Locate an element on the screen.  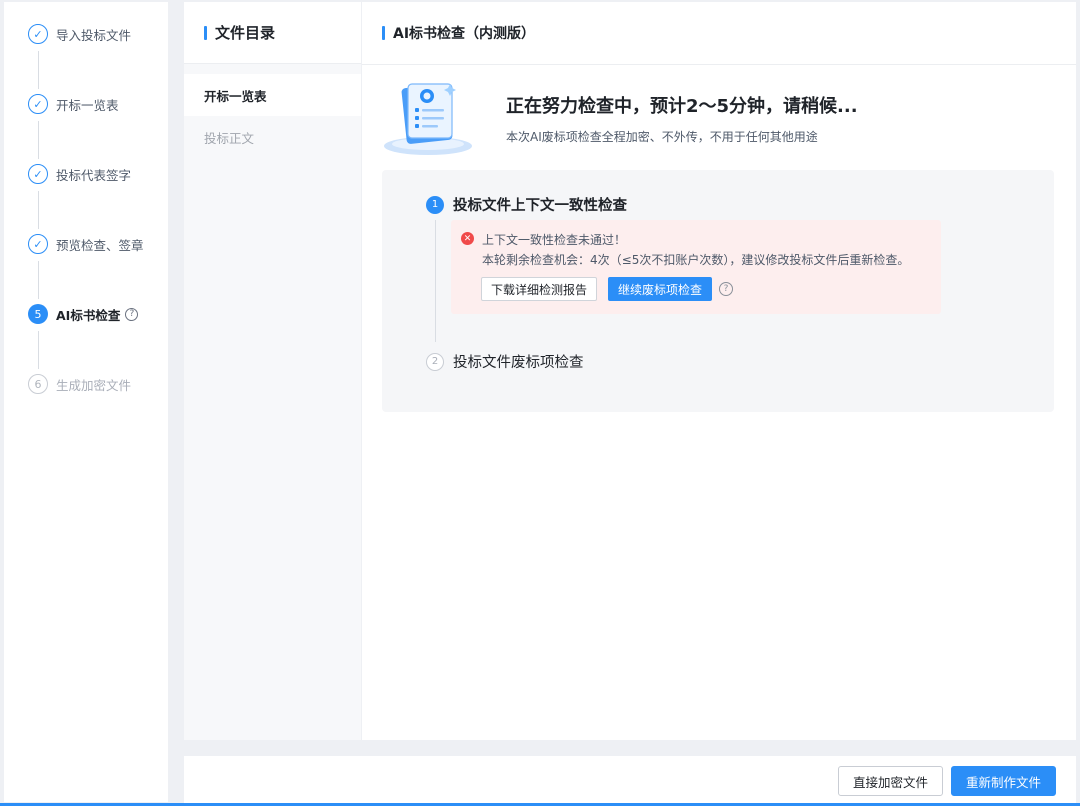
continue-check-button: 继续废标项检查 is located at coordinates (660, 289).